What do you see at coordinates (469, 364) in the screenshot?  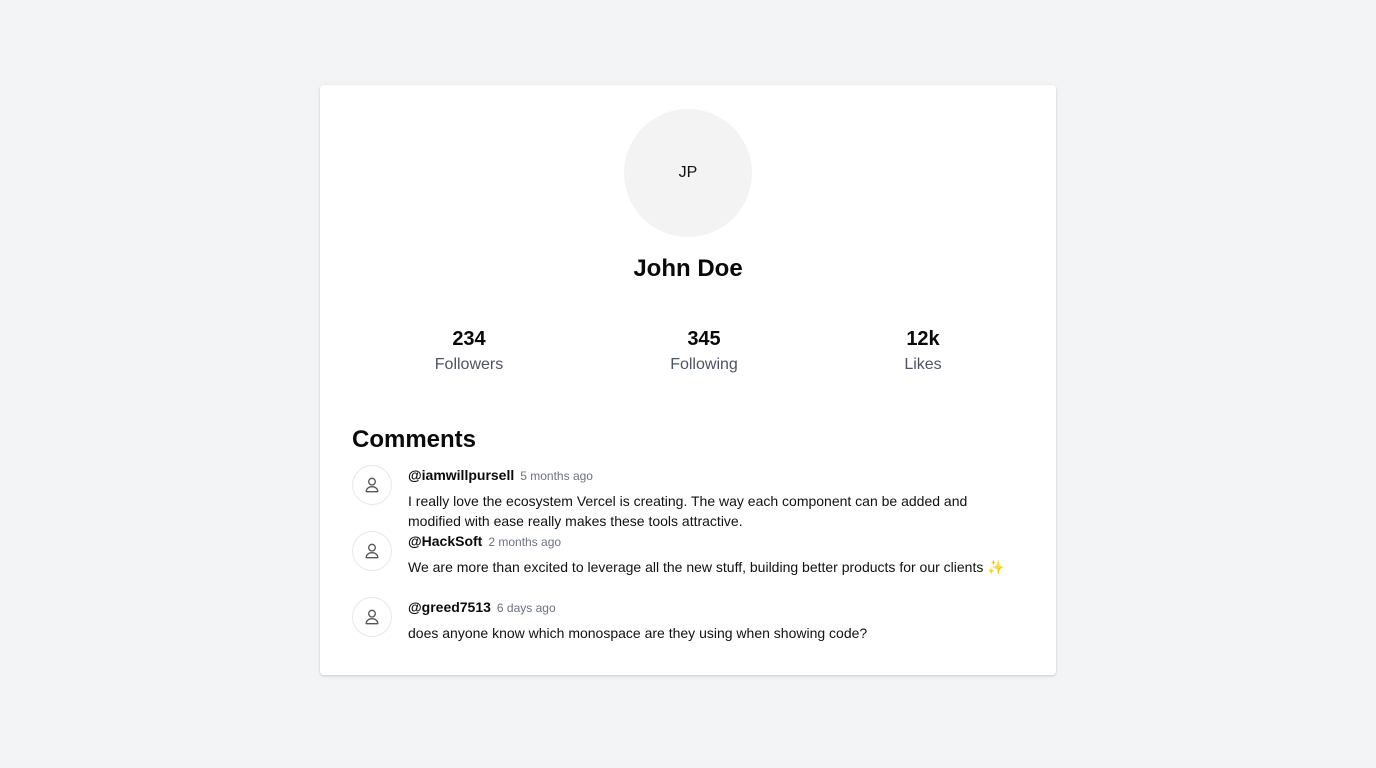 I see `stat-followers-label: Followers` at bounding box center [469, 364].